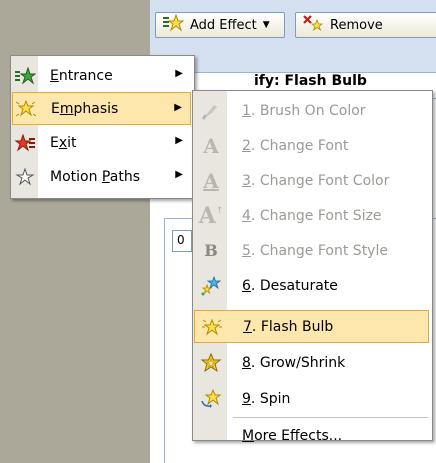 The height and width of the screenshot is (463, 436). What do you see at coordinates (211, 436) in the screenshot?
I see `more-effects-spacer` at bounding box center [211, 436].